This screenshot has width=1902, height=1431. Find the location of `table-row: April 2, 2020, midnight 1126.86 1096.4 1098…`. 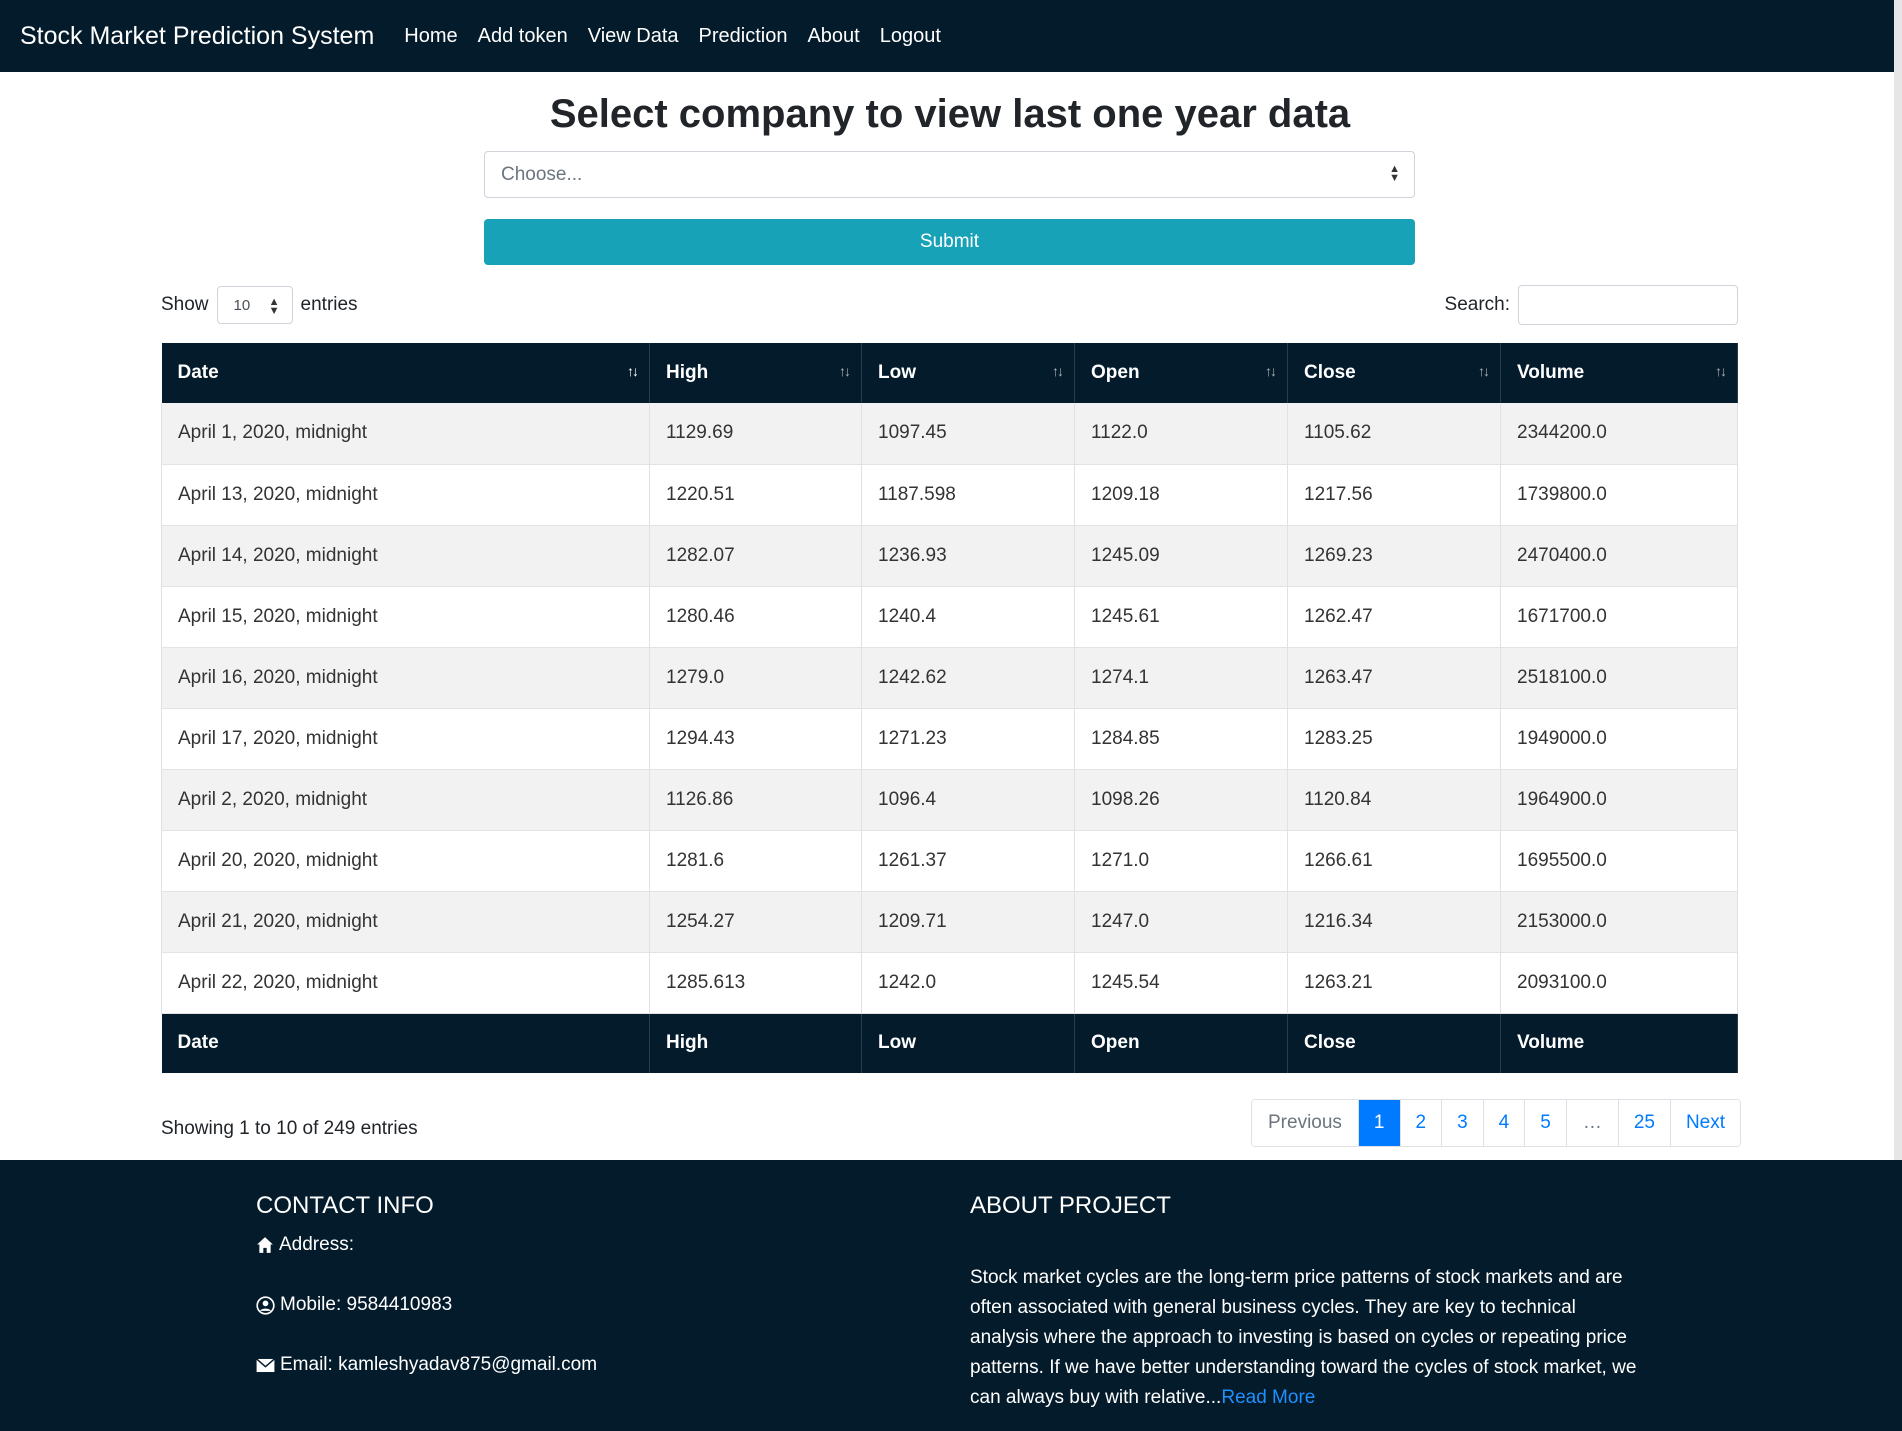

table-row: April 2, 2020, midnight 1126.86 1096.4 1098… is located at coordinates (949, 800).